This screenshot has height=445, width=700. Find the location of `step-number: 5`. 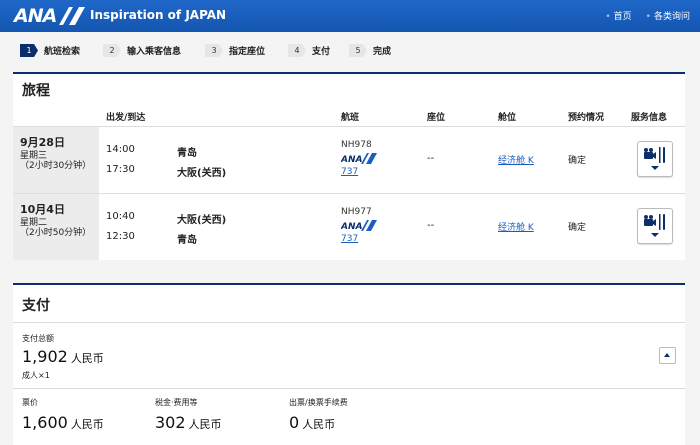

step-number: 5 is located at coordinates (358, 50).